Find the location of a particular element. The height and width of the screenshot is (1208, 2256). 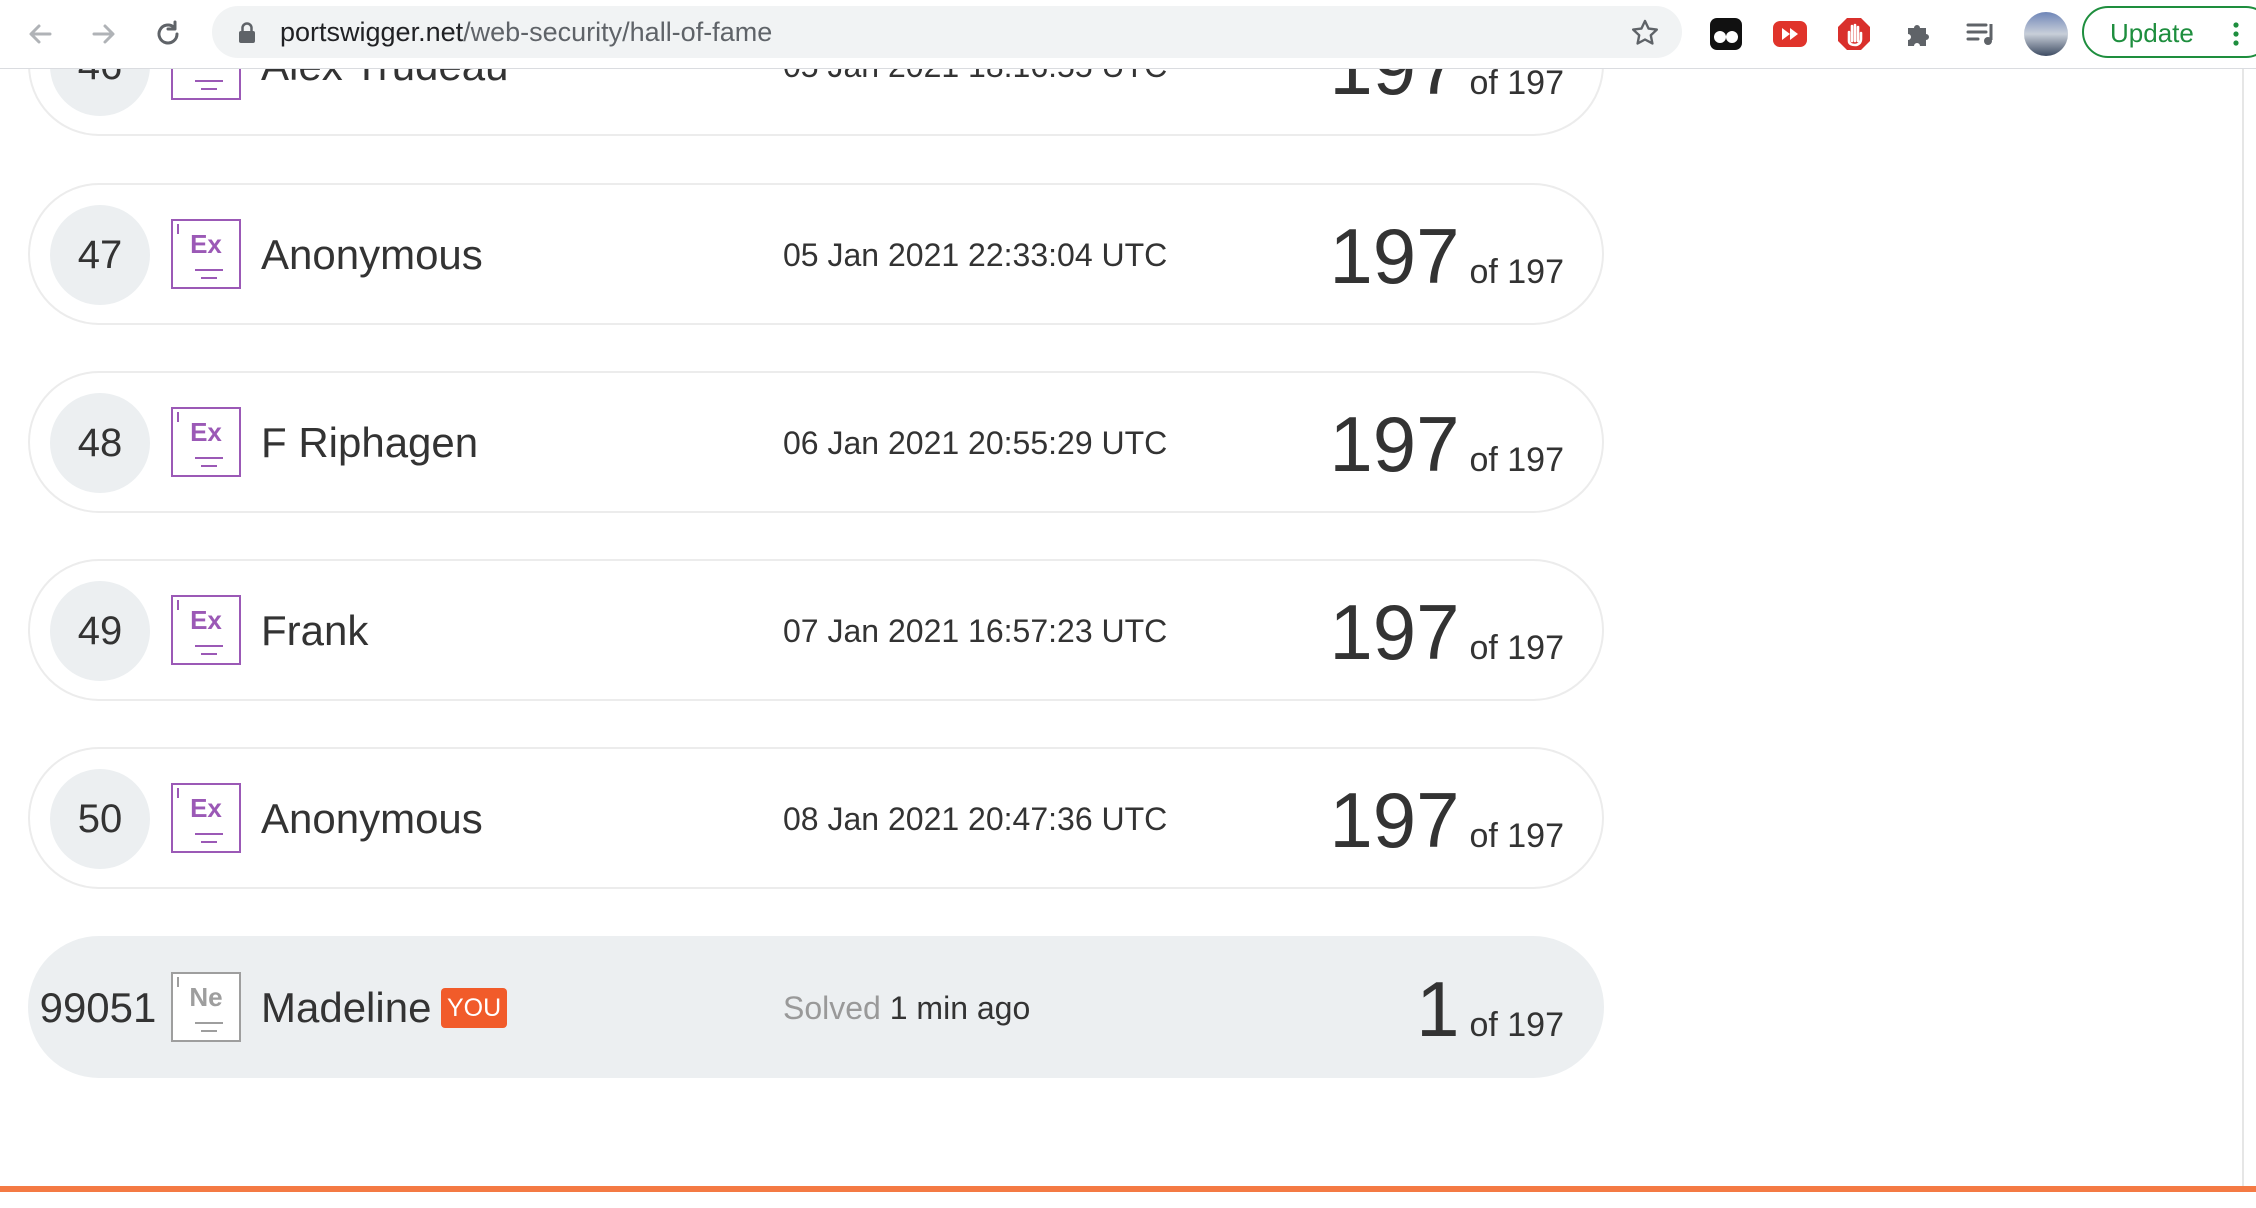

completion-date: 06 Jan 2021 20:55:29 UTC is located at coordinates (975, 443).